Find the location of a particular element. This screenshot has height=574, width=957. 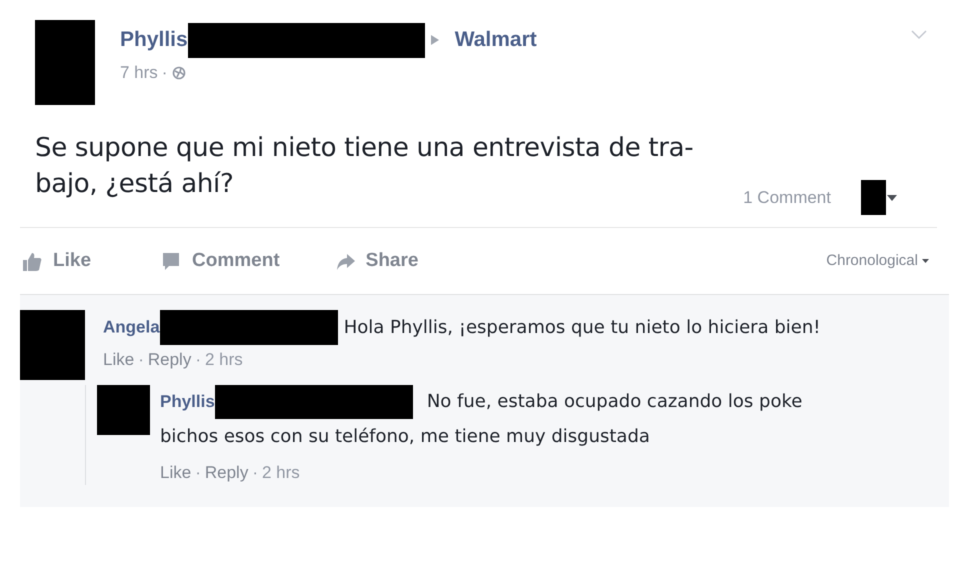

action-button: Comment is located at coordinates (220, 261).